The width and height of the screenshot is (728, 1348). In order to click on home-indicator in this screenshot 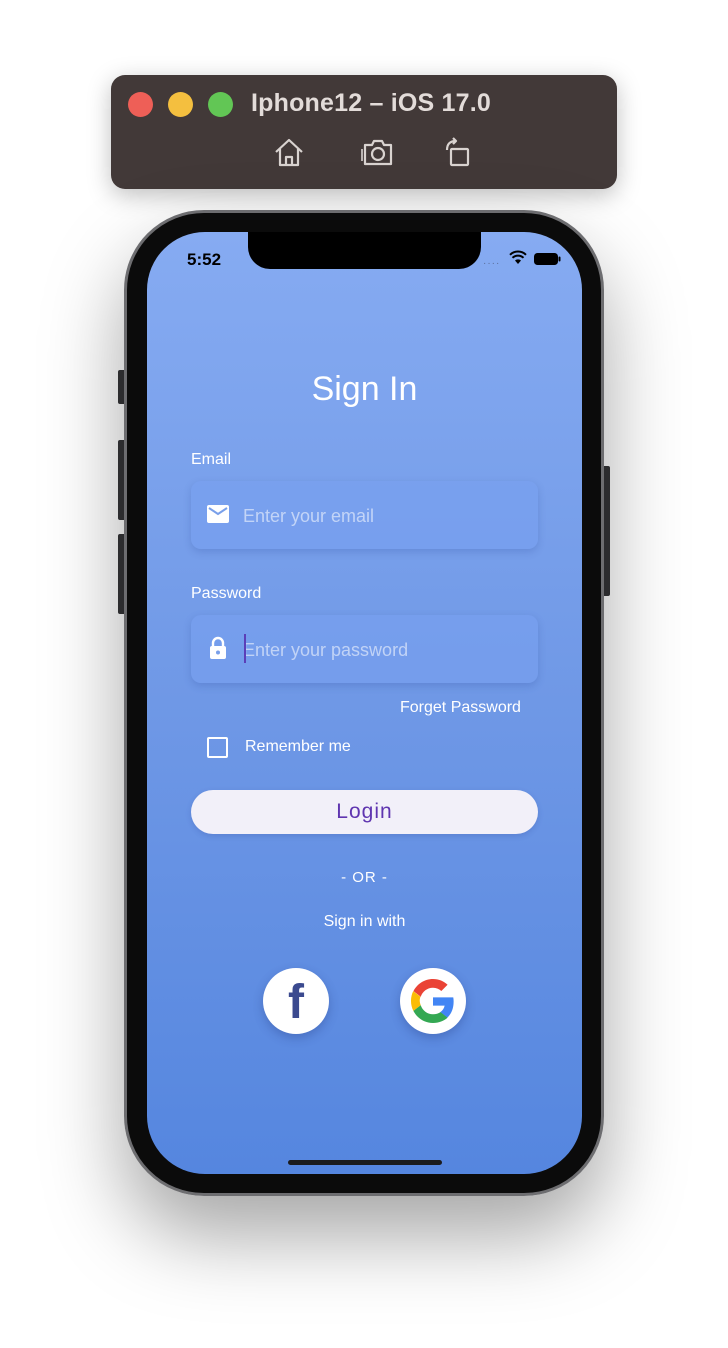, I will do `click(365, 1162)`.